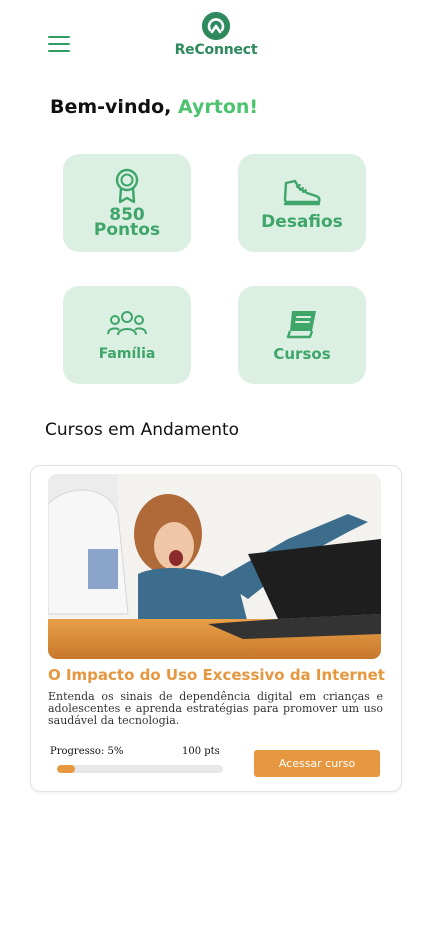  I want to click on tile-family: Família, so click(127, 335).